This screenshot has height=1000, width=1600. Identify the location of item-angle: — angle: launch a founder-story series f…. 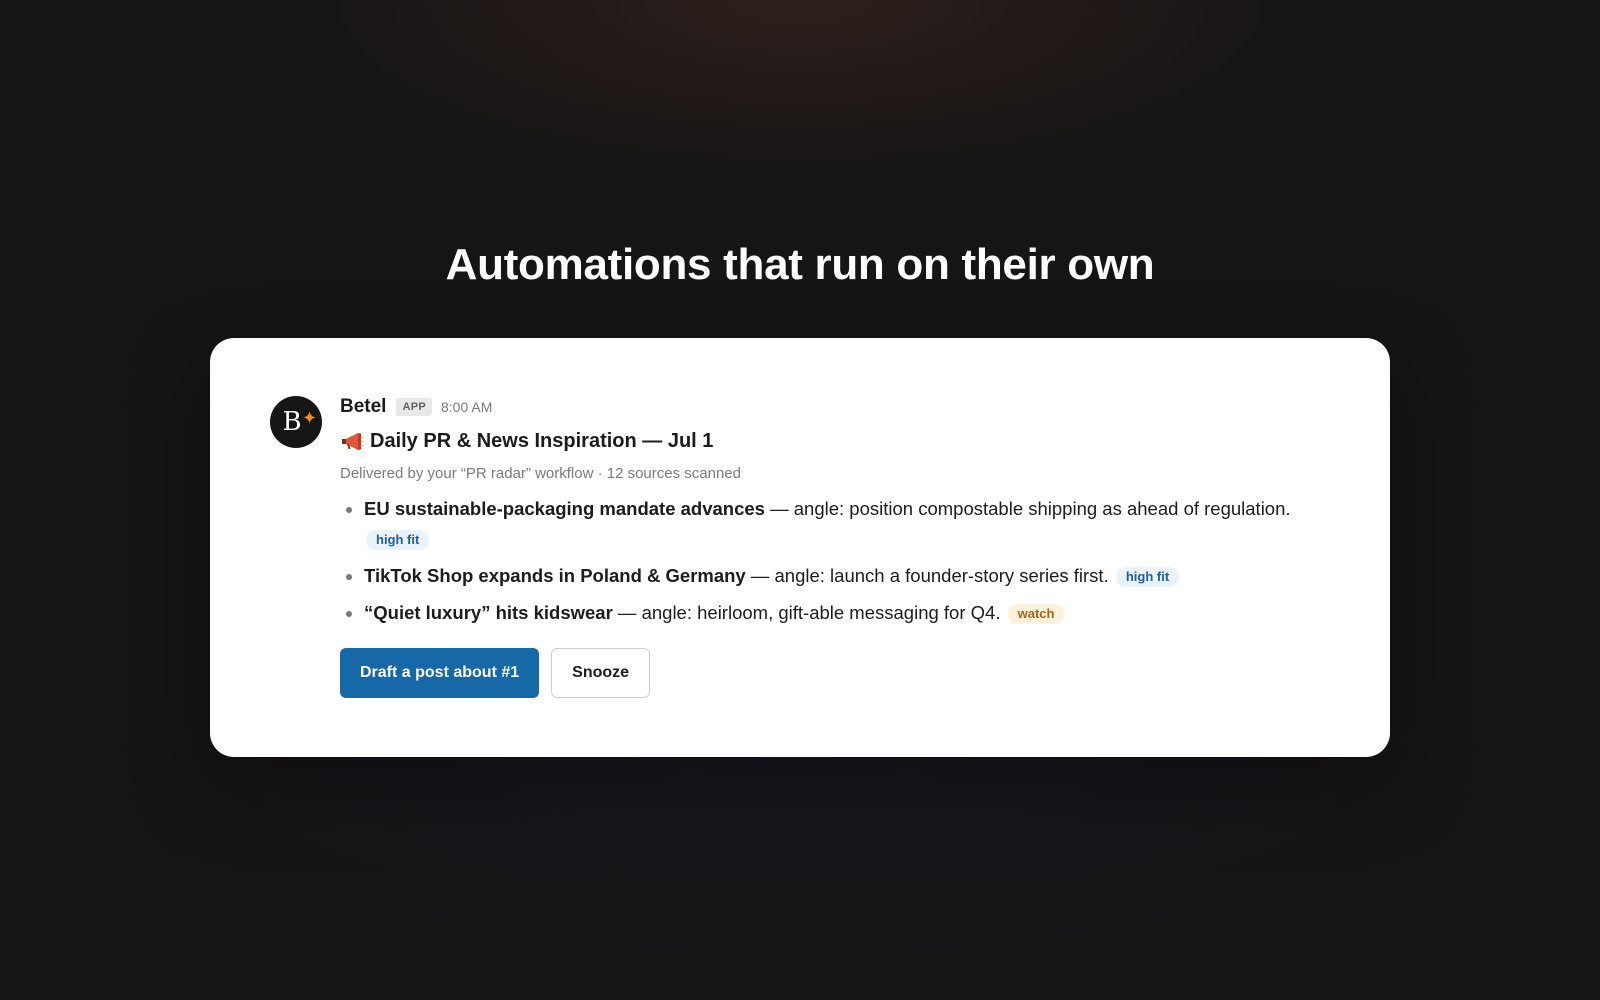
(927, 575).